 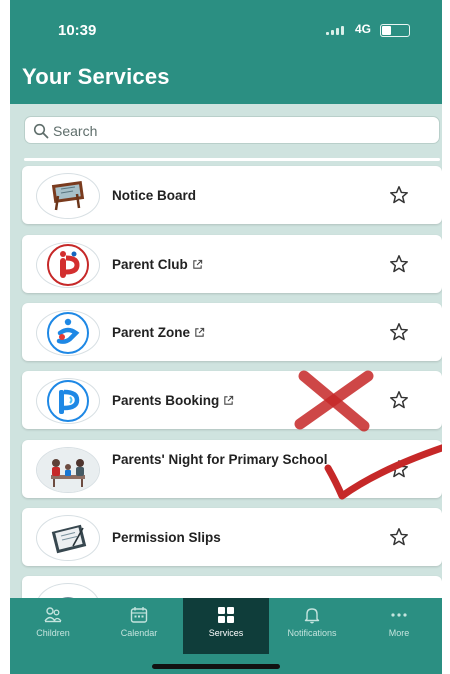 What do you see at coordinates (395, 30) in the screenshot?
I see `battery-icon` at bounding box center [395, 30].